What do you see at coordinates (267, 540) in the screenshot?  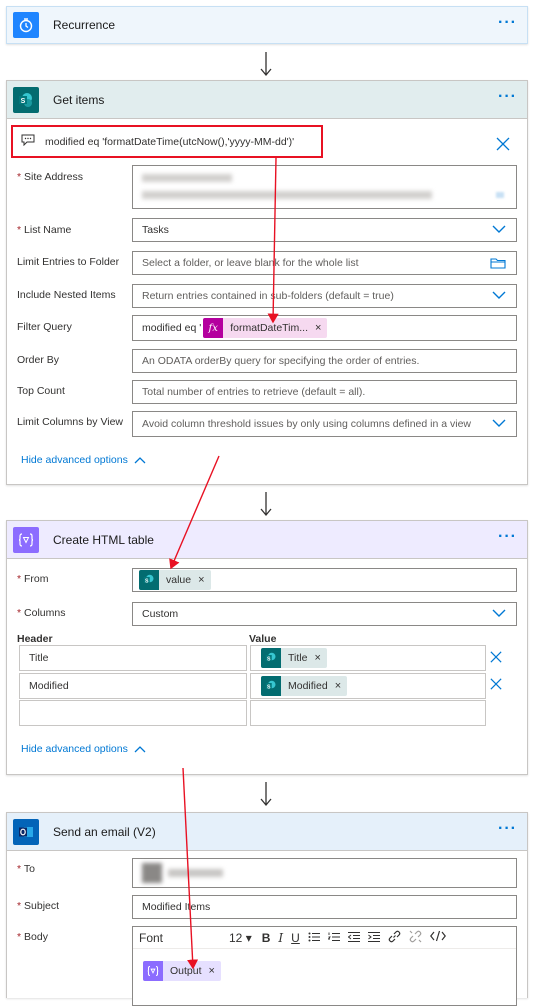 I see `create-html-table-header: Create HTML table ···` at bounding box center [267, 540].